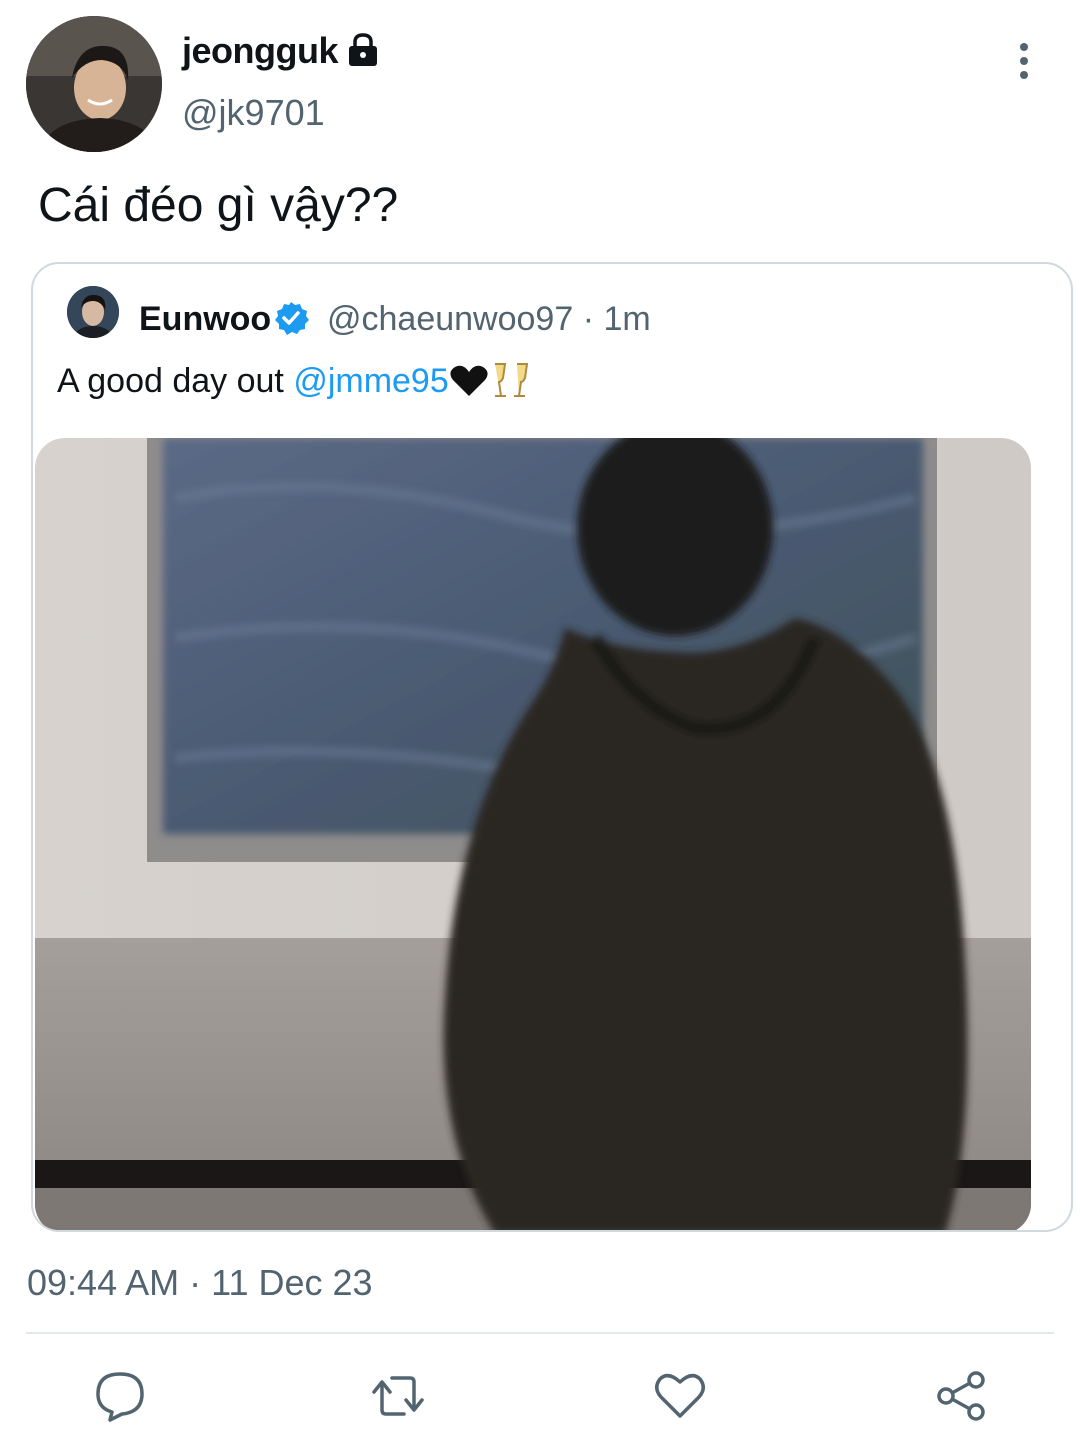 The height and width of the screenshot is (1456, 1080). I want to click on reply-button, so click(120, 1396).